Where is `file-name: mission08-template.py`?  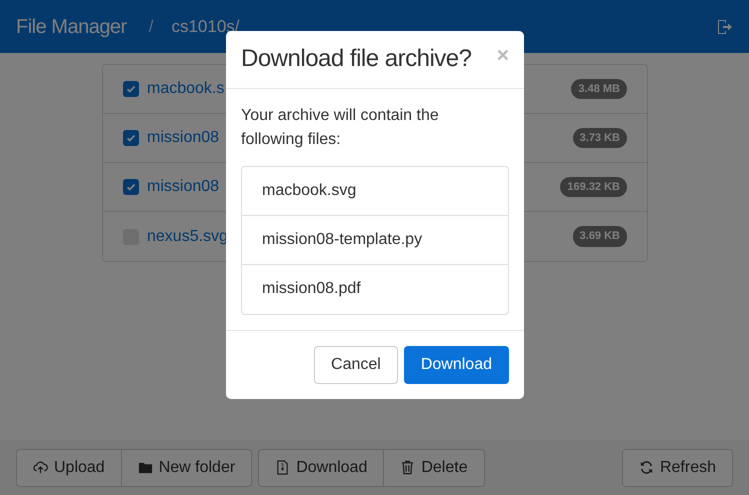 file-name: mission08-template.py is located at coordinates (342, 240).